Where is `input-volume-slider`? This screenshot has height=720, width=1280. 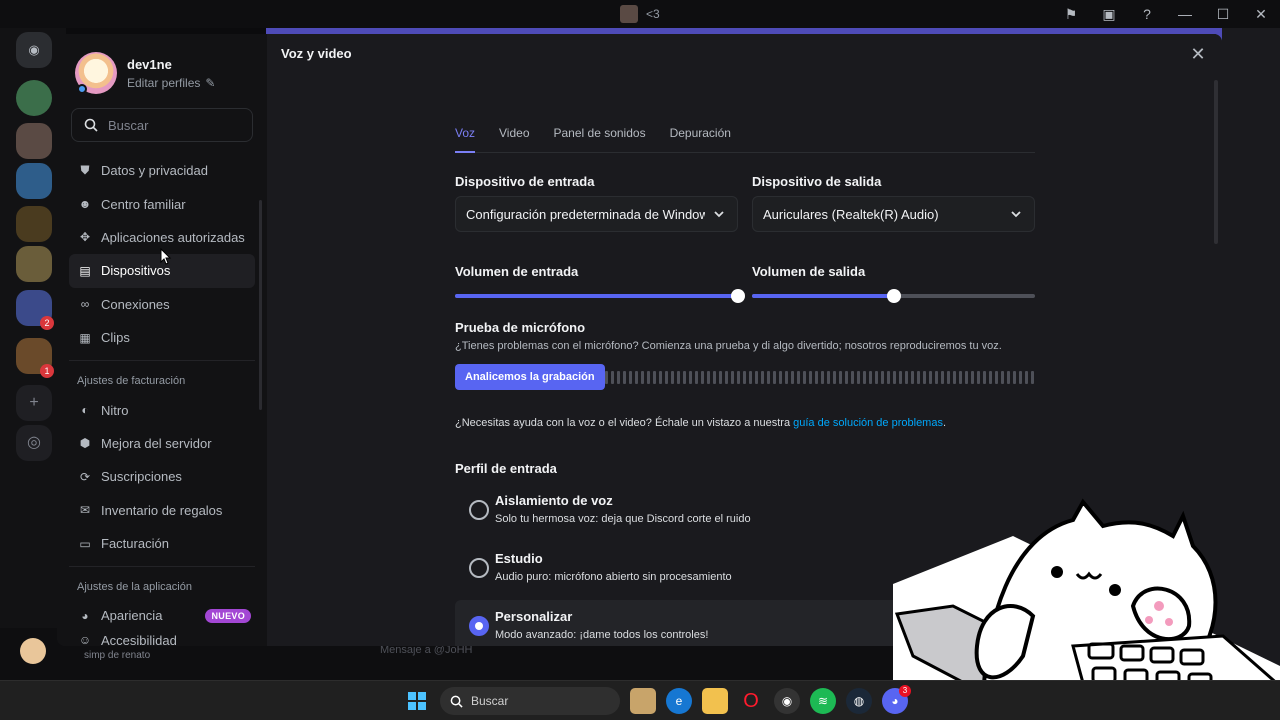 input-volume-slider is located at coordinates (600, 296).